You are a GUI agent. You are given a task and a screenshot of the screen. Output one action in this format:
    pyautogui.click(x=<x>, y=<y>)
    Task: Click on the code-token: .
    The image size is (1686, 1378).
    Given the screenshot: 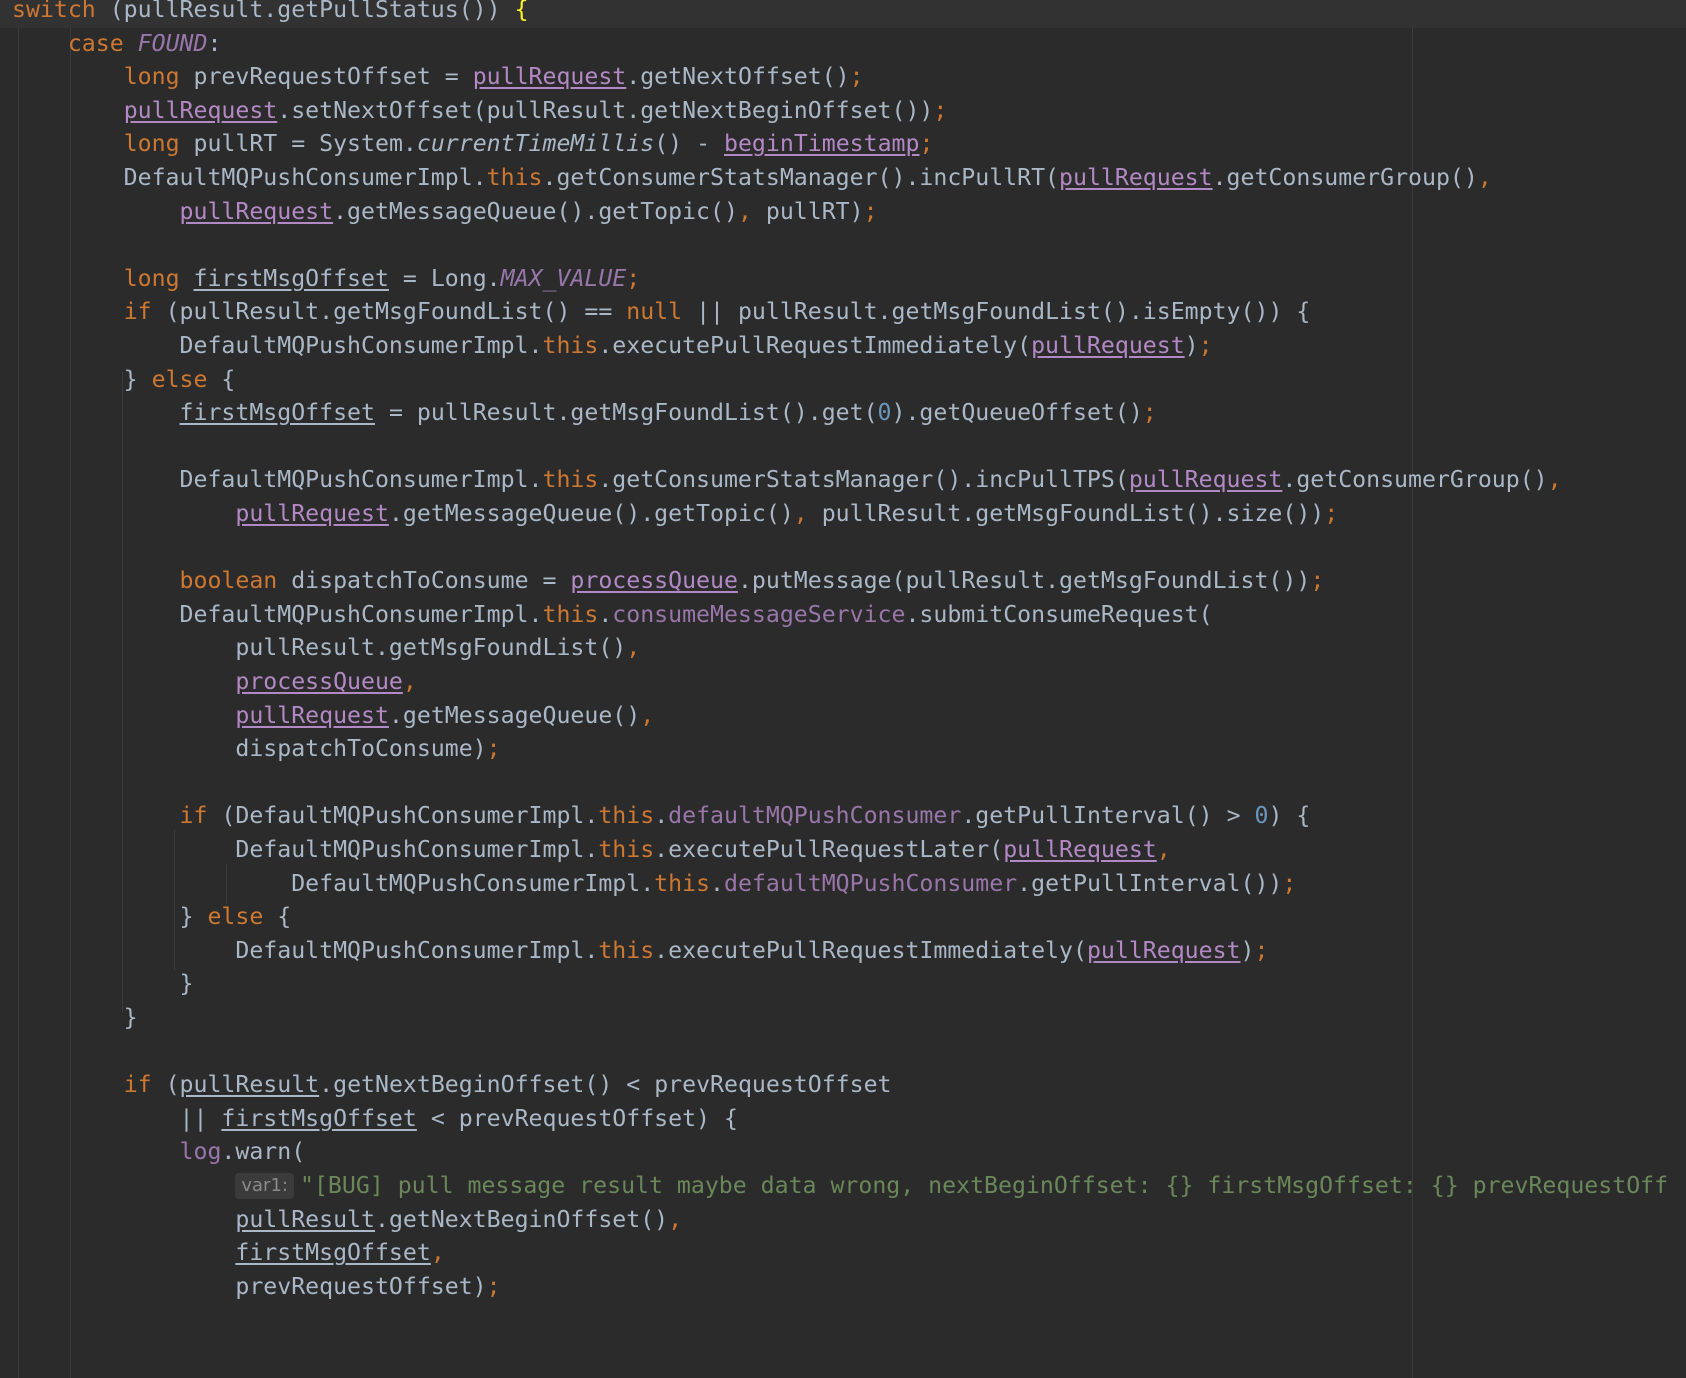 What is the action you would take?
    pyautogui.click(x=661, y=816)
    